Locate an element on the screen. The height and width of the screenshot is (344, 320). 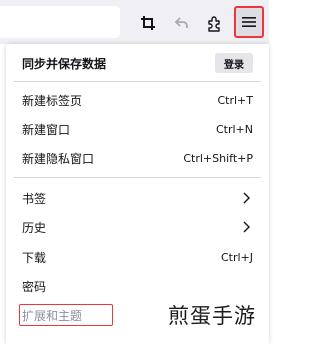
browser-toolbar is located at coordinates (134, 22).